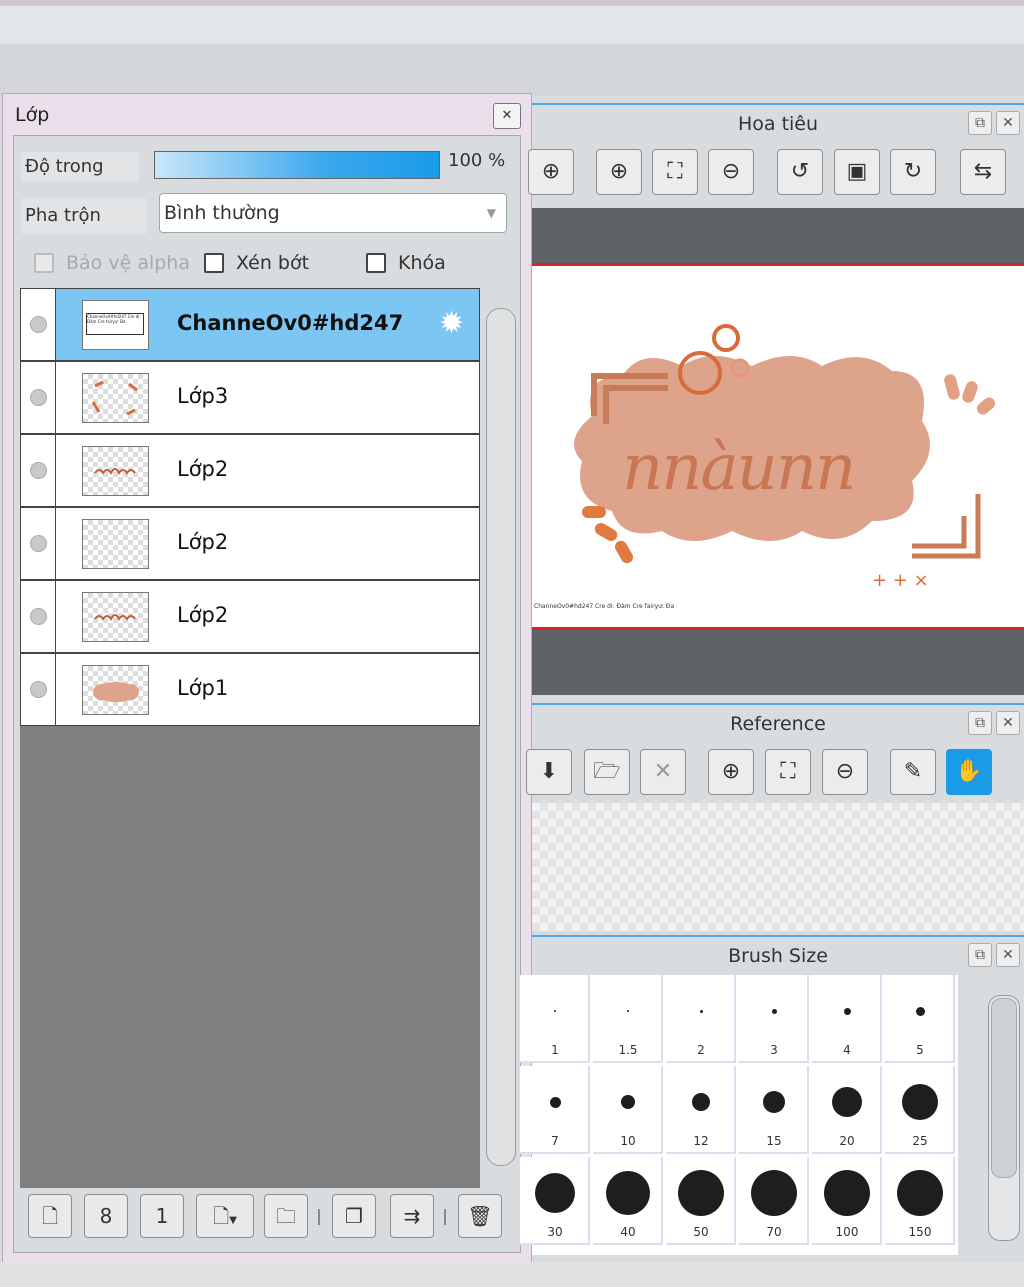 The height and width of the screenshot is (1287, 1024). I want to click on canvas-margin, so click(778, 662).